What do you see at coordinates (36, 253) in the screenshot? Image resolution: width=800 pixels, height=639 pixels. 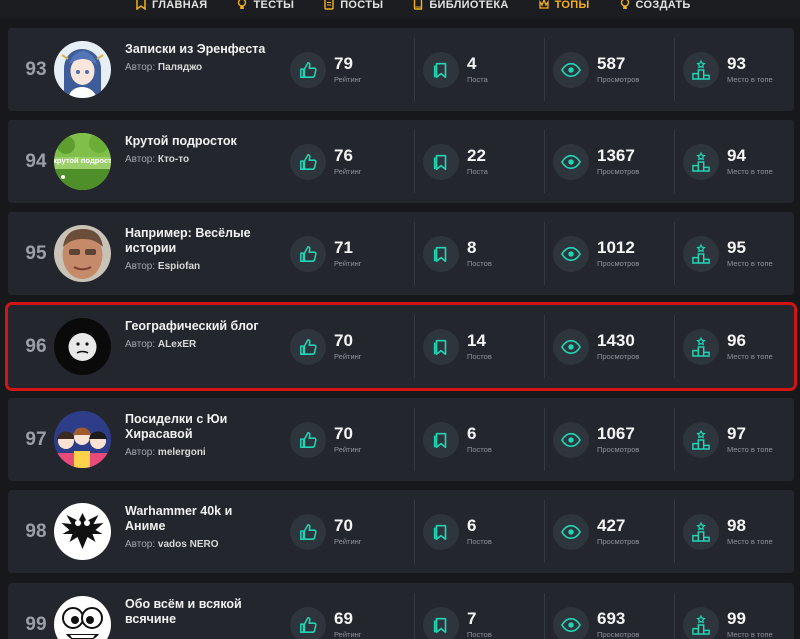 I see `rank-number: 95` at bounding box center [36, 253].